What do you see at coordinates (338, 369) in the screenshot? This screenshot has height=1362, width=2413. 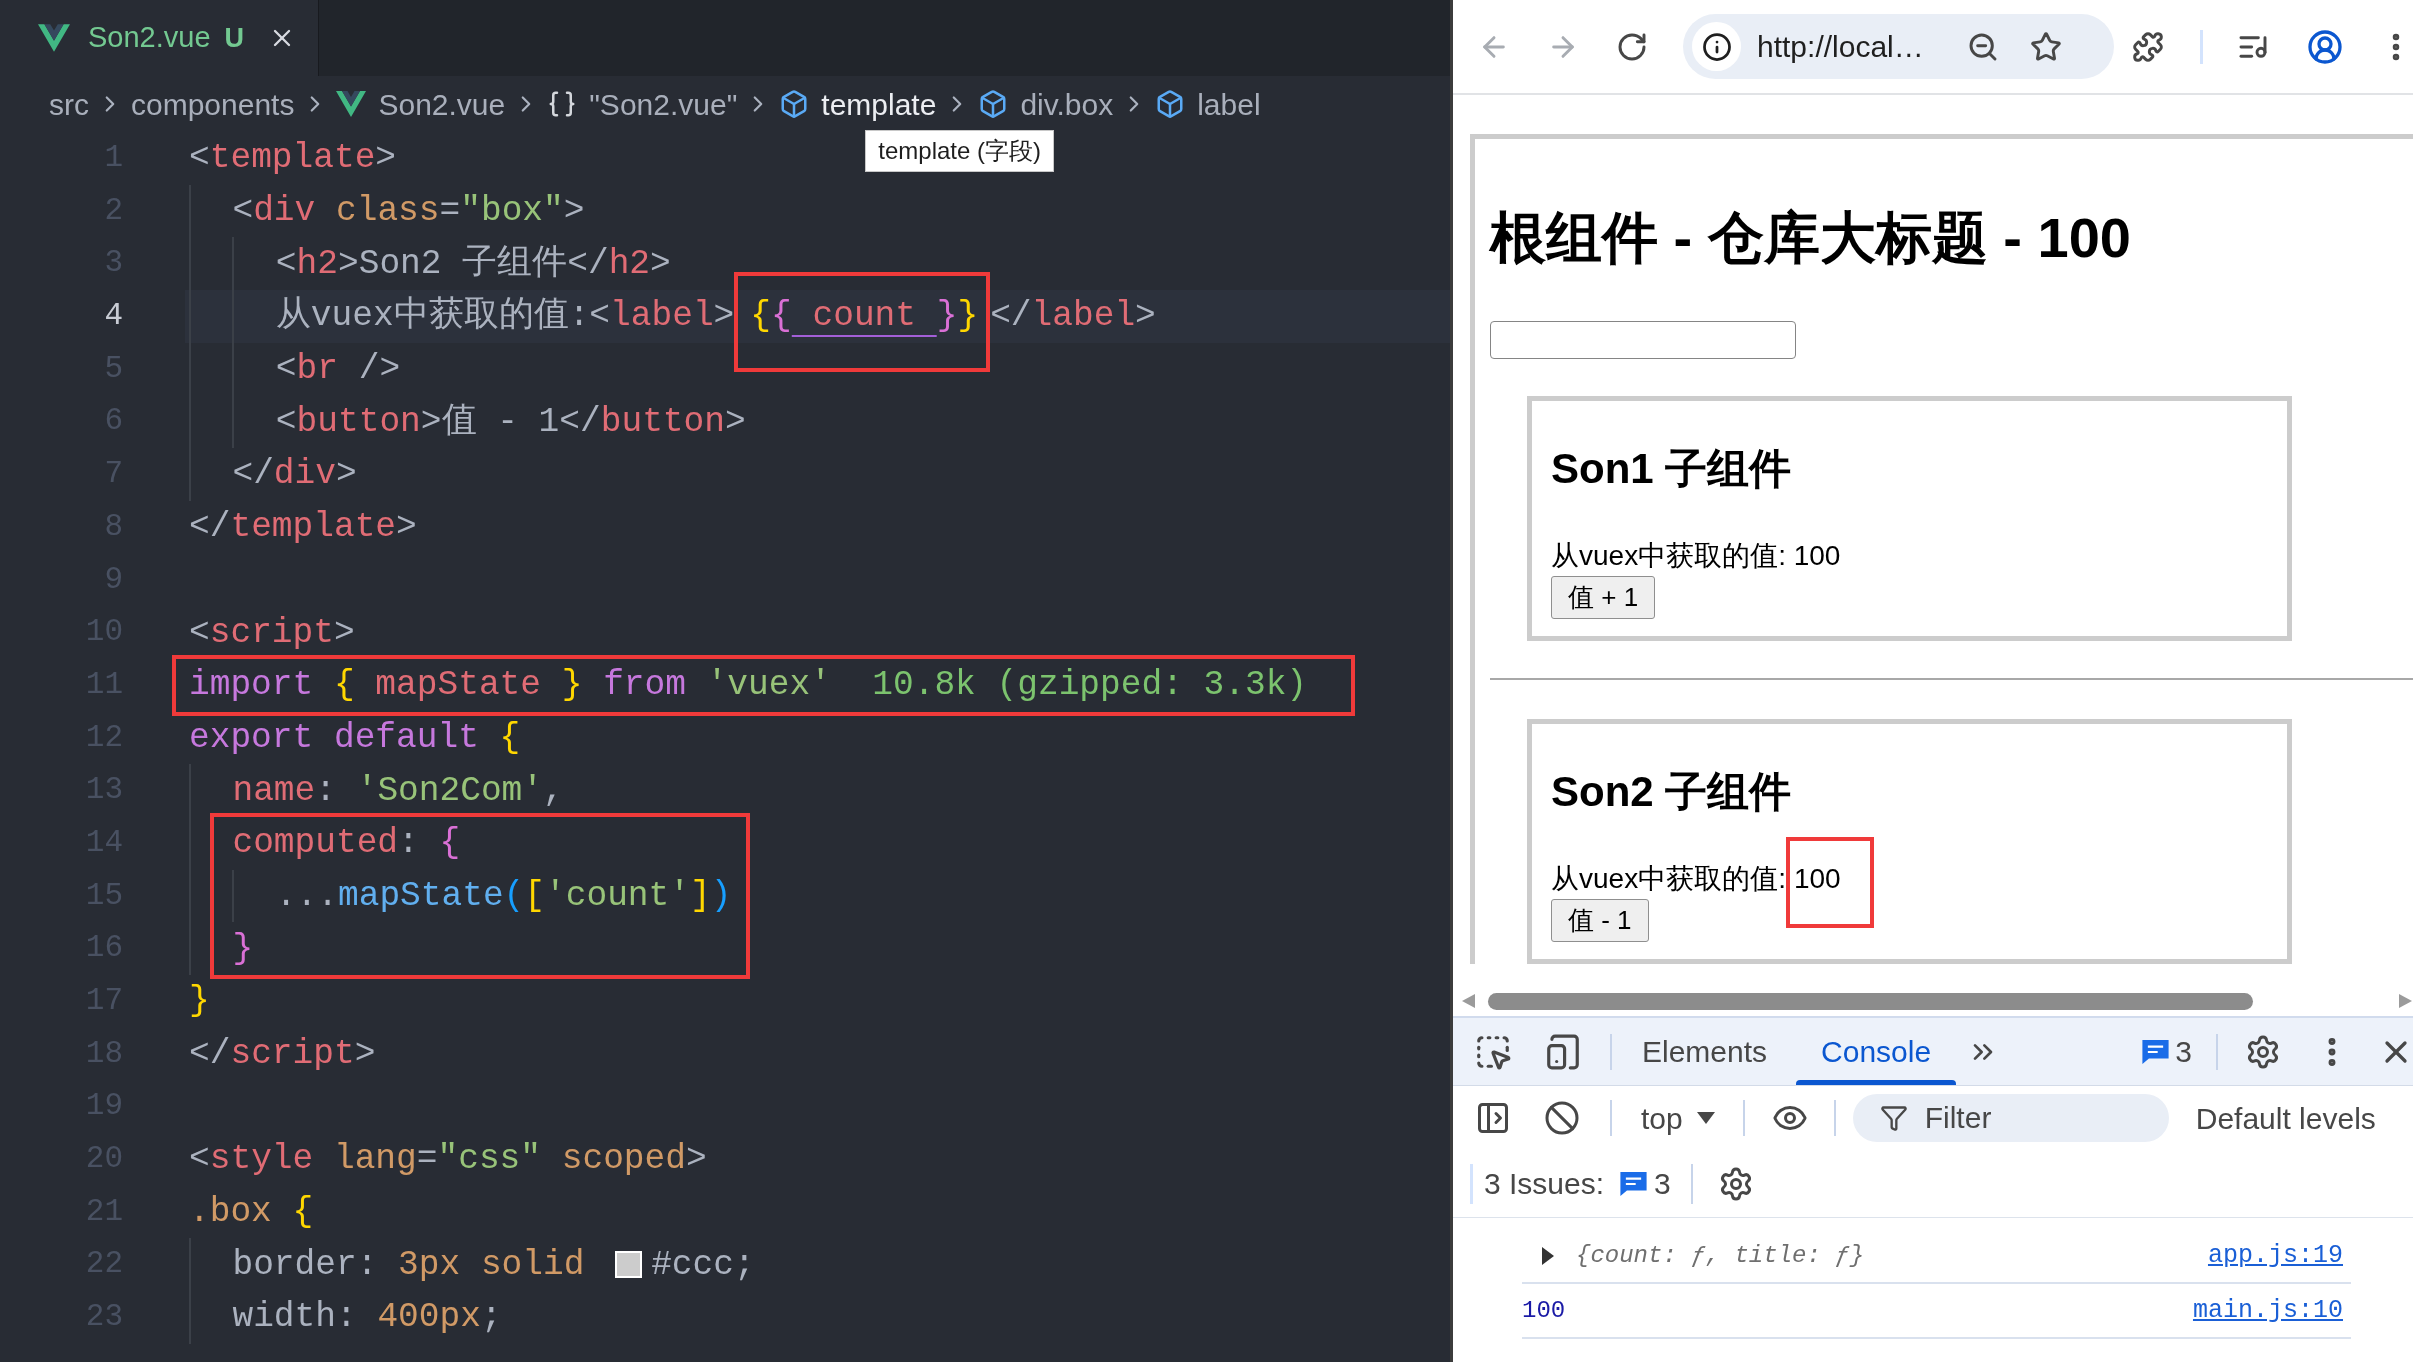 I see `code-text: <br />` at bounding box center [338, 369].